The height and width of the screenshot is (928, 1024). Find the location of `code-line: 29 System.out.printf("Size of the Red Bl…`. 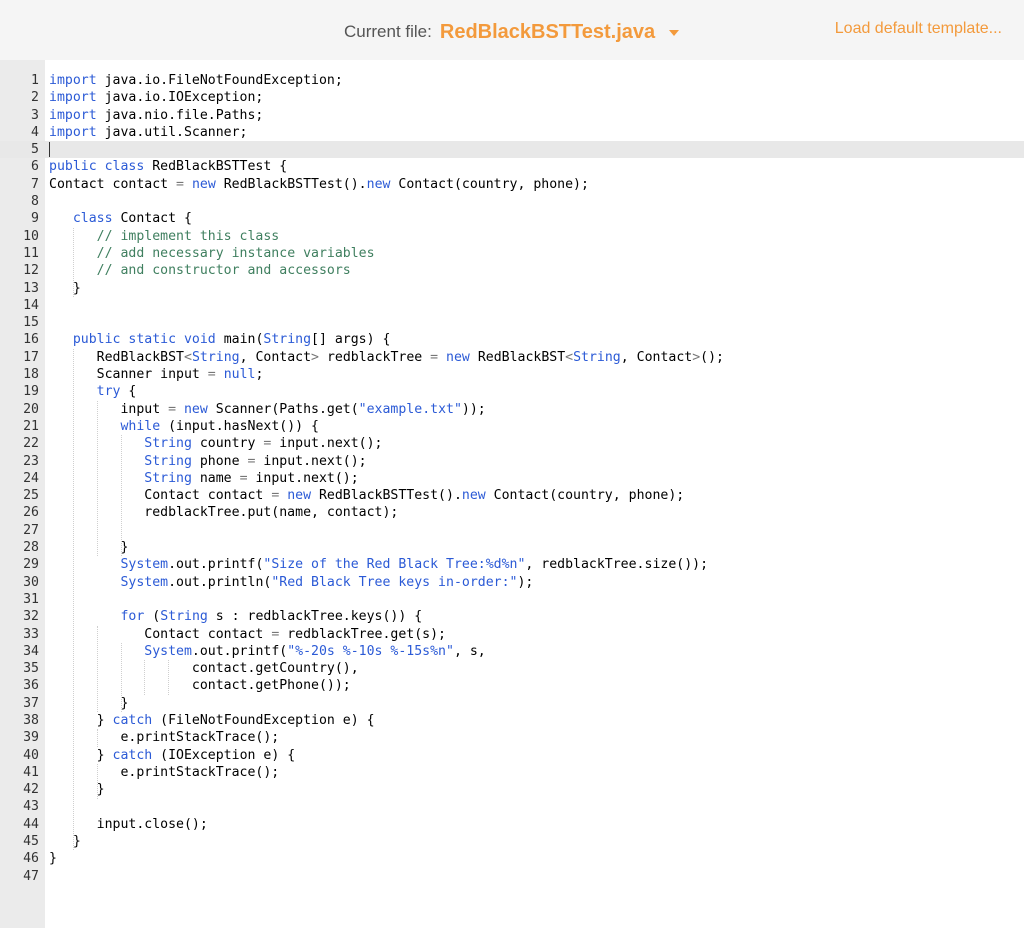

code-line: 29 System.out.printf("Size of the Red Bl… is located at coordinates (512, 564).